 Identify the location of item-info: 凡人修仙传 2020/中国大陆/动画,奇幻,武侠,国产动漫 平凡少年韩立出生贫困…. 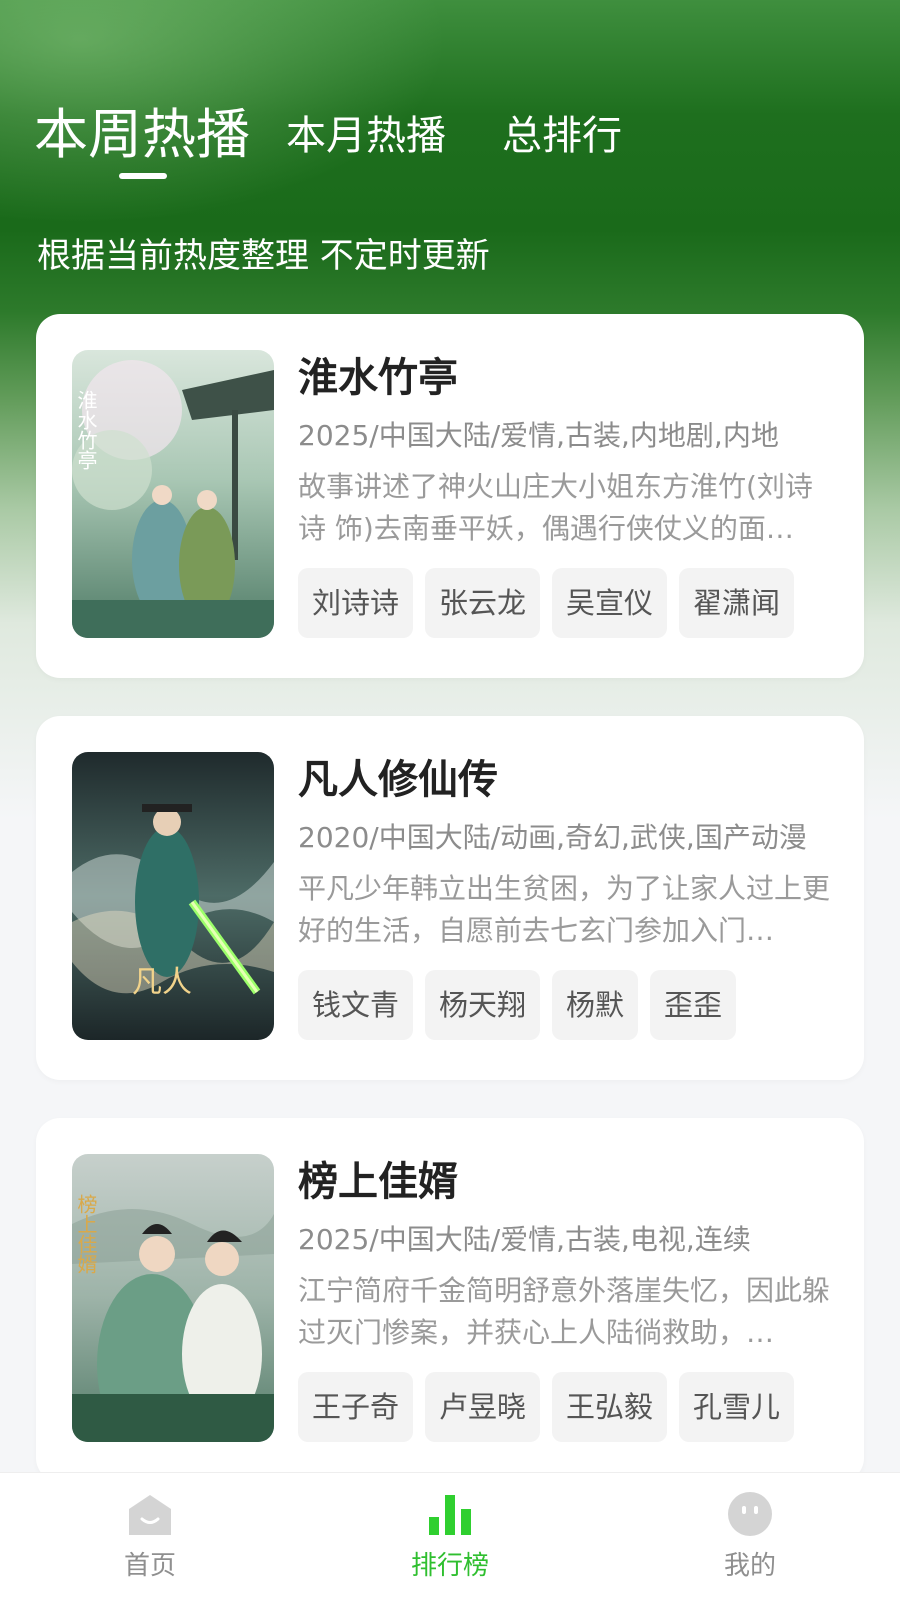
(566, 851).